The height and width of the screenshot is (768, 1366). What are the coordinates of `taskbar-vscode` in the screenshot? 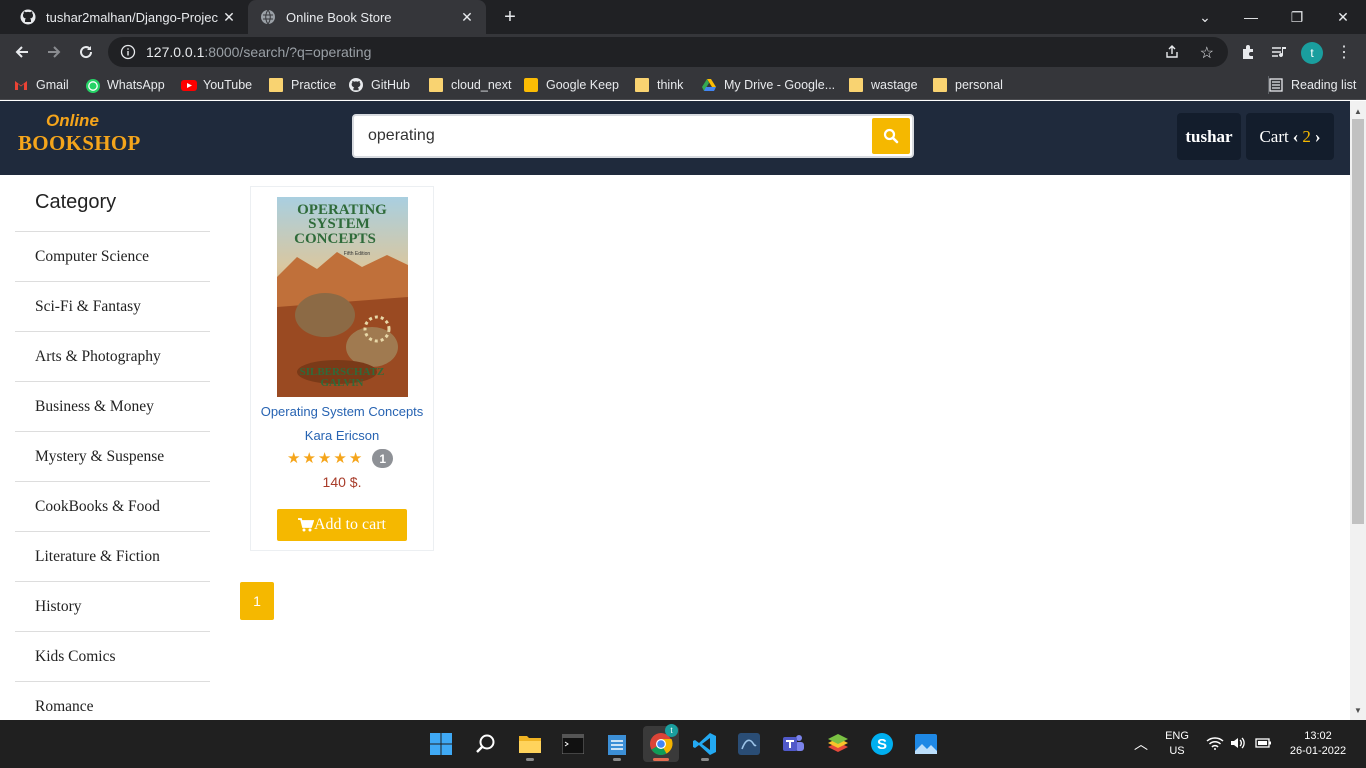 It's located at (705, 744).